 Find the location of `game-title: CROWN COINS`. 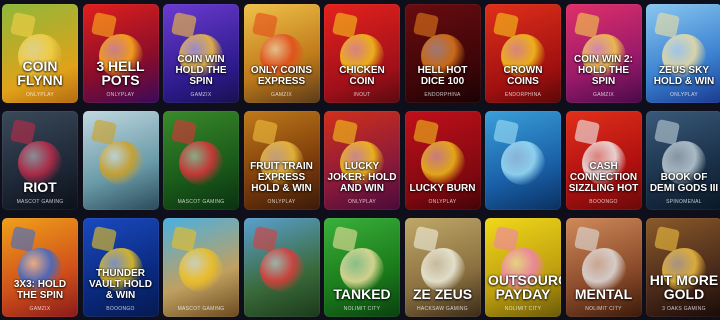

game-title: CROWN COINS is located at coordinates (523, 76).